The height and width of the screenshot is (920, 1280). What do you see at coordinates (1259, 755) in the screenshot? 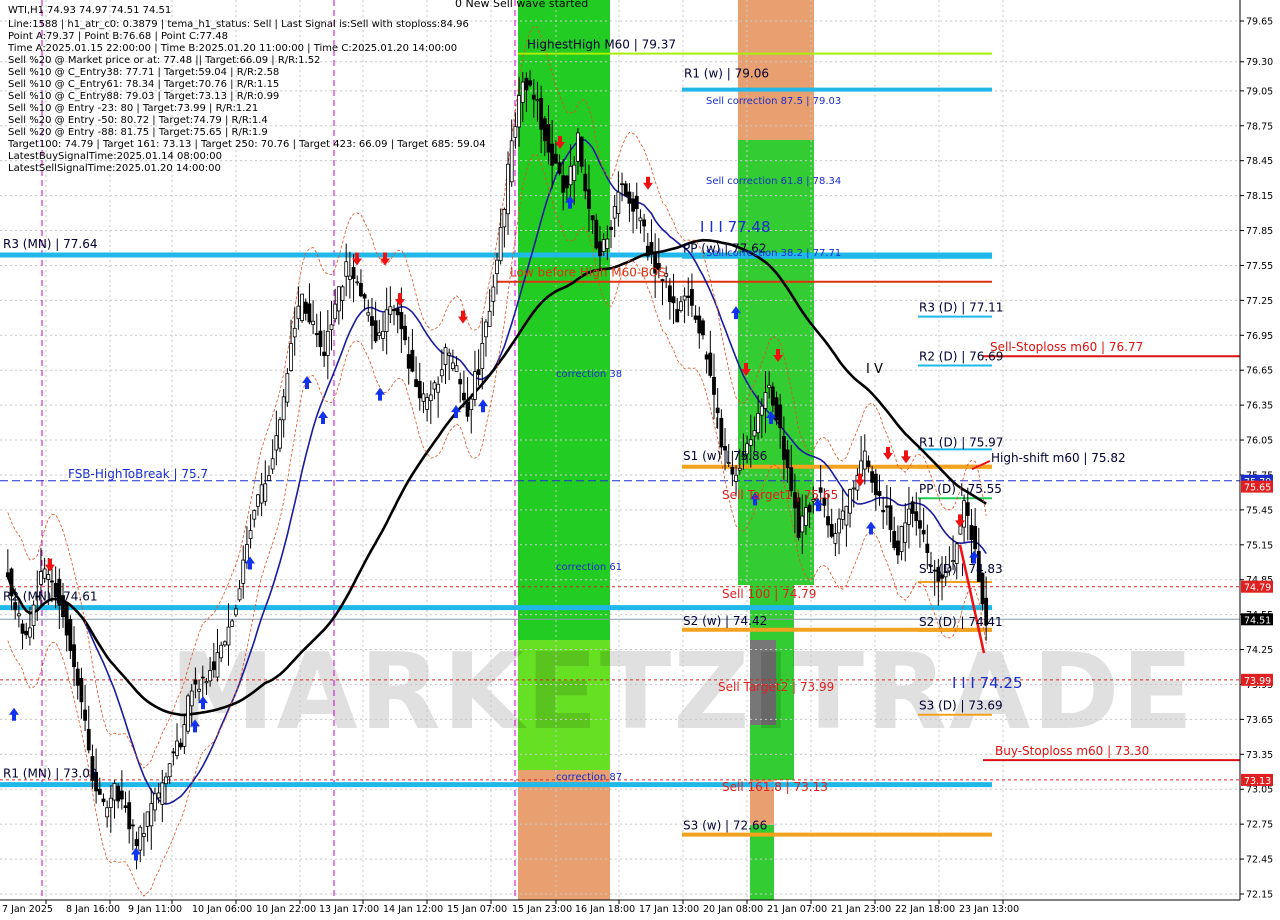
I see `price-tick-label: 73.35` at bounding box center [1259, 755].